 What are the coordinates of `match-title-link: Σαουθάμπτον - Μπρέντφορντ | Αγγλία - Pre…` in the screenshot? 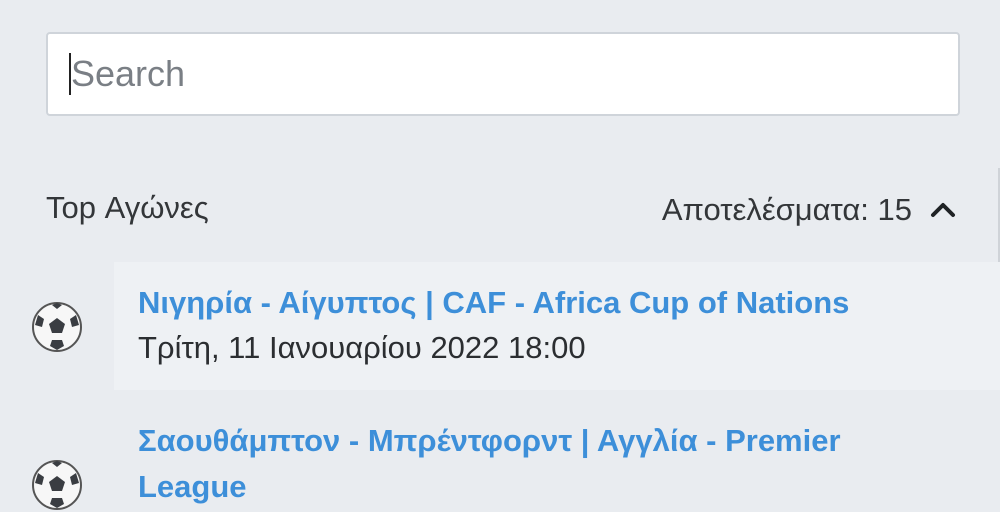 It's located at (528, 464).